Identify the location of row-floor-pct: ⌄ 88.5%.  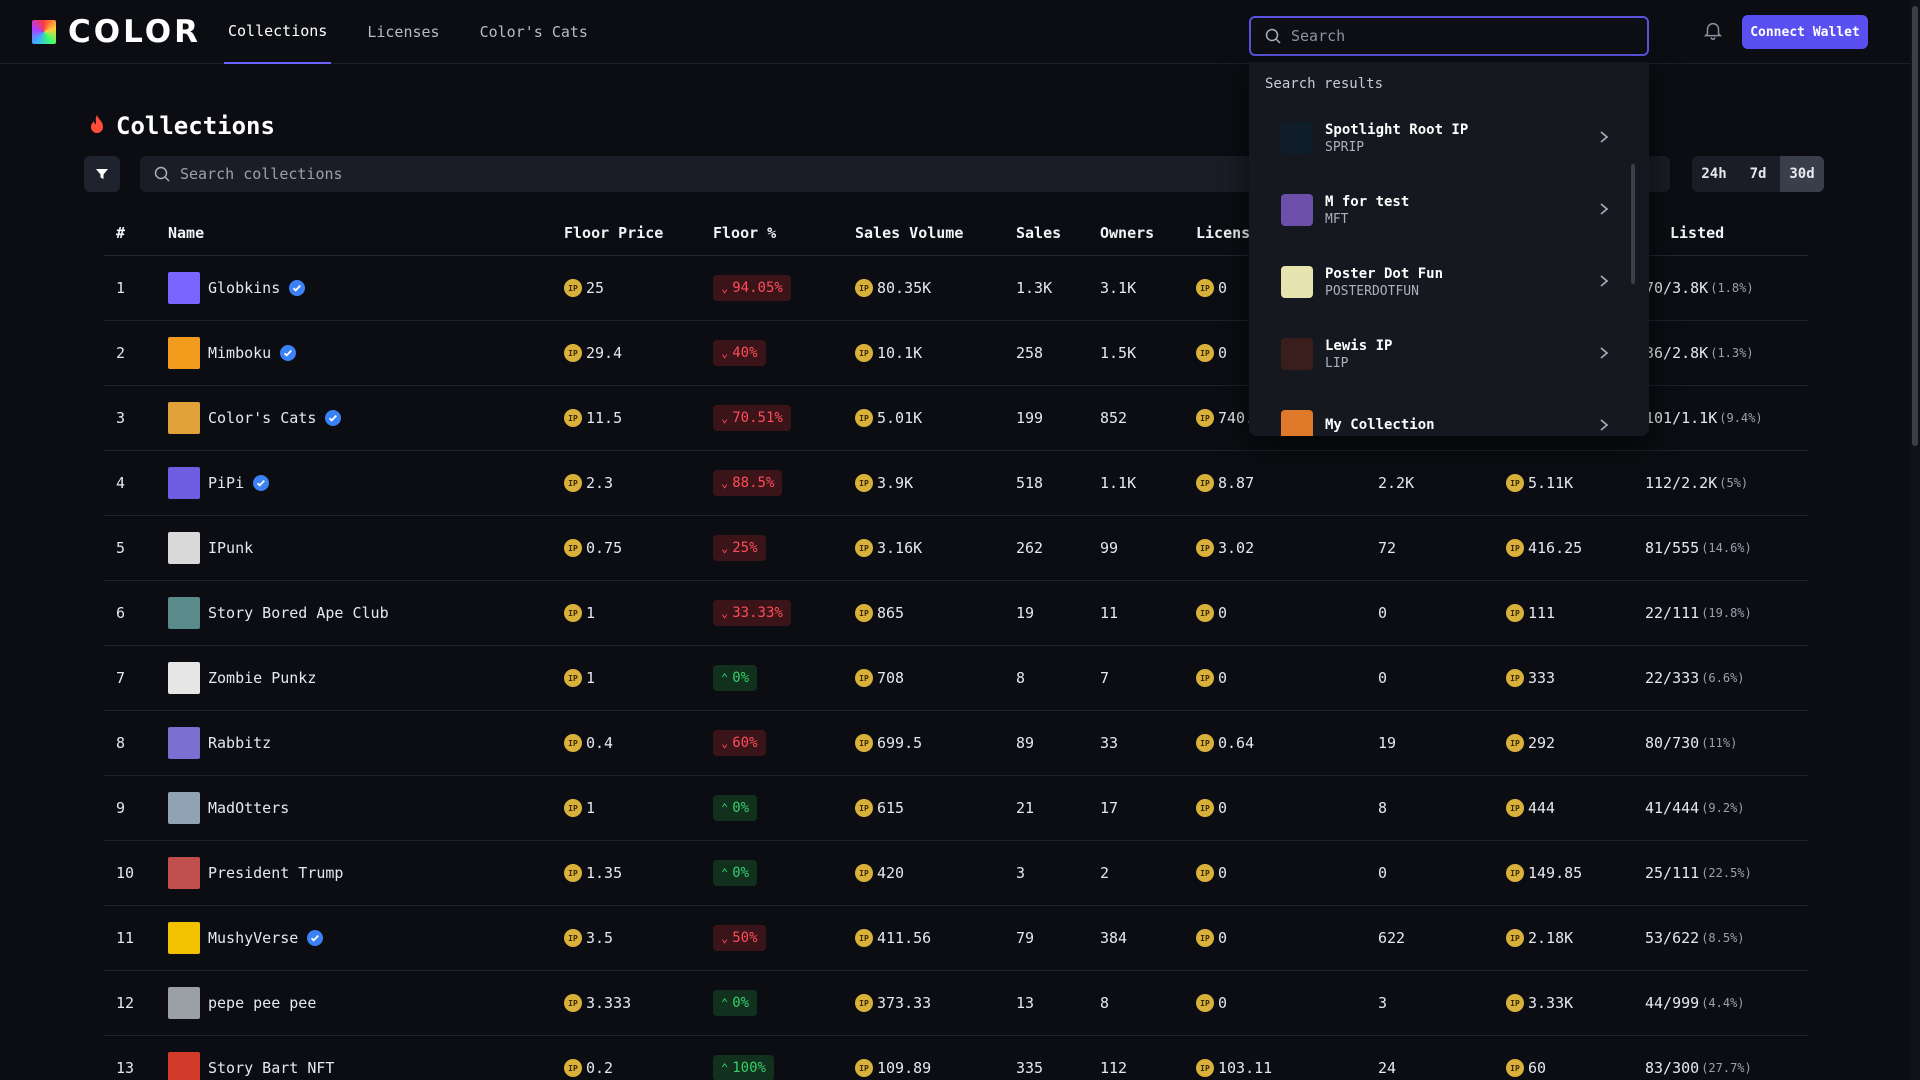
(748, 483).